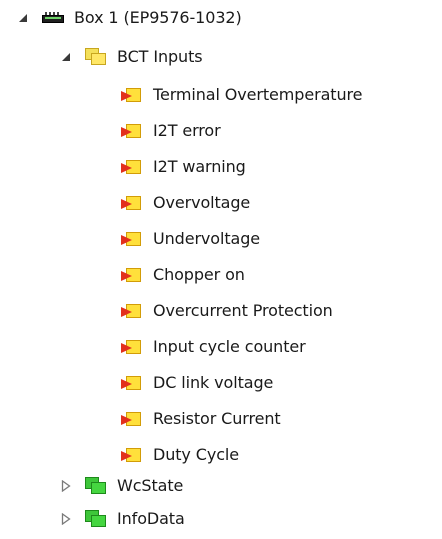  I want to click on tree-node-label: Box 1 (EP9576-1032), so click(158, 17).